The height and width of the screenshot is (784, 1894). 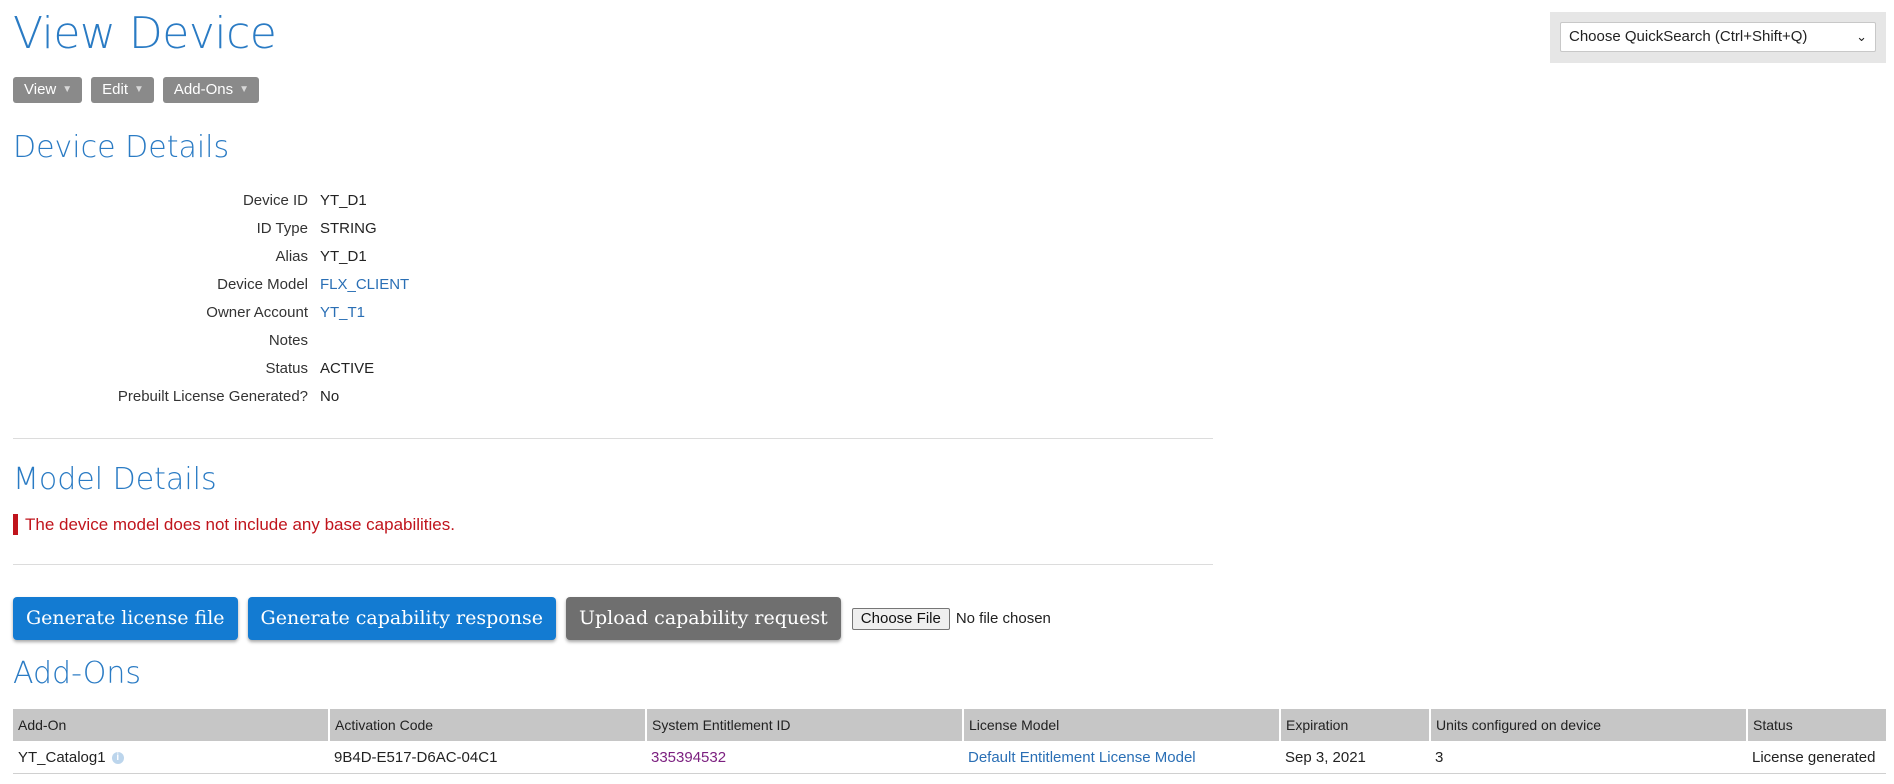 What do you see at coordinates (40, 89) in the screenshot?
I see `view-menu-label: View` at bounding box center [40, 89].